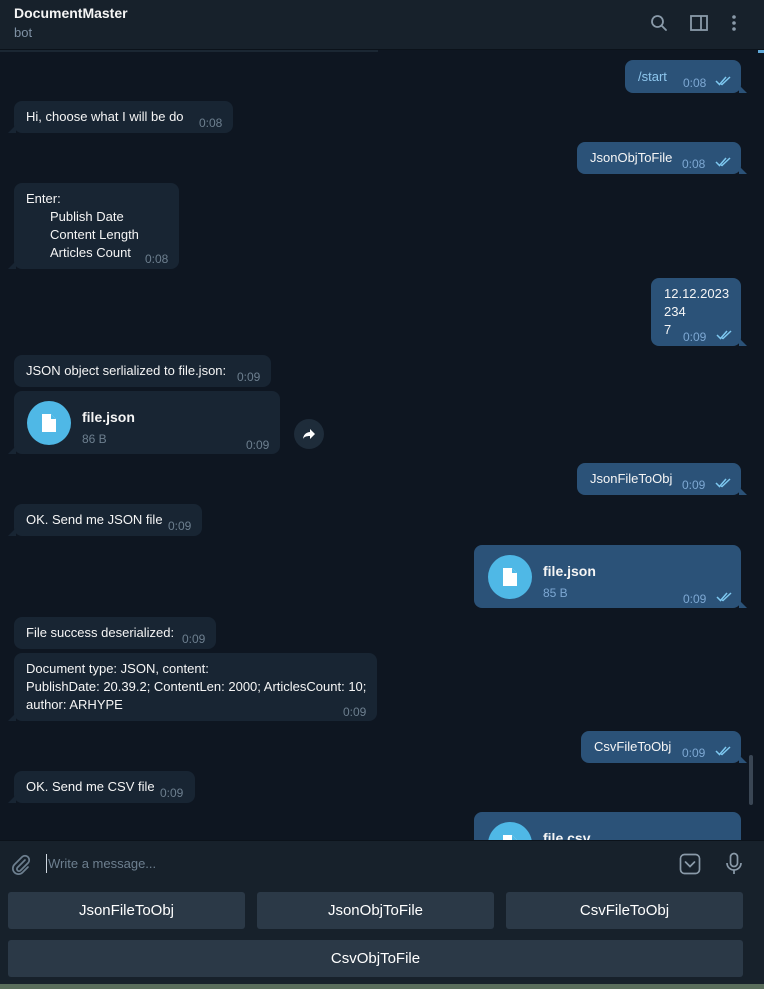  I want to click on message-line: 234, so click(675, 311).